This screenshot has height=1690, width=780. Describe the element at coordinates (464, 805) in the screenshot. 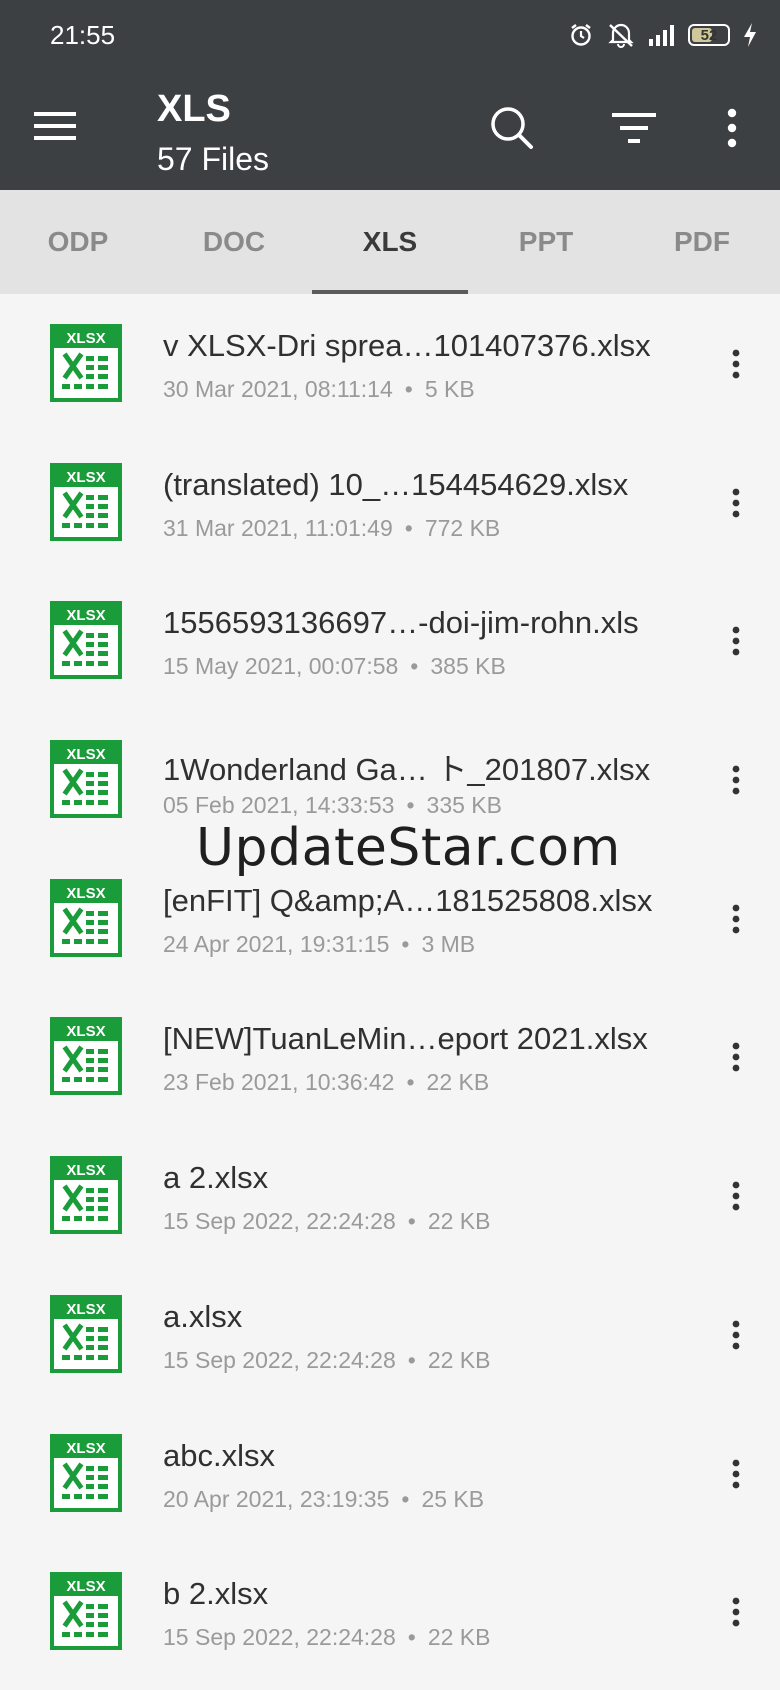

I see `file-size: 335 KB` at that location.